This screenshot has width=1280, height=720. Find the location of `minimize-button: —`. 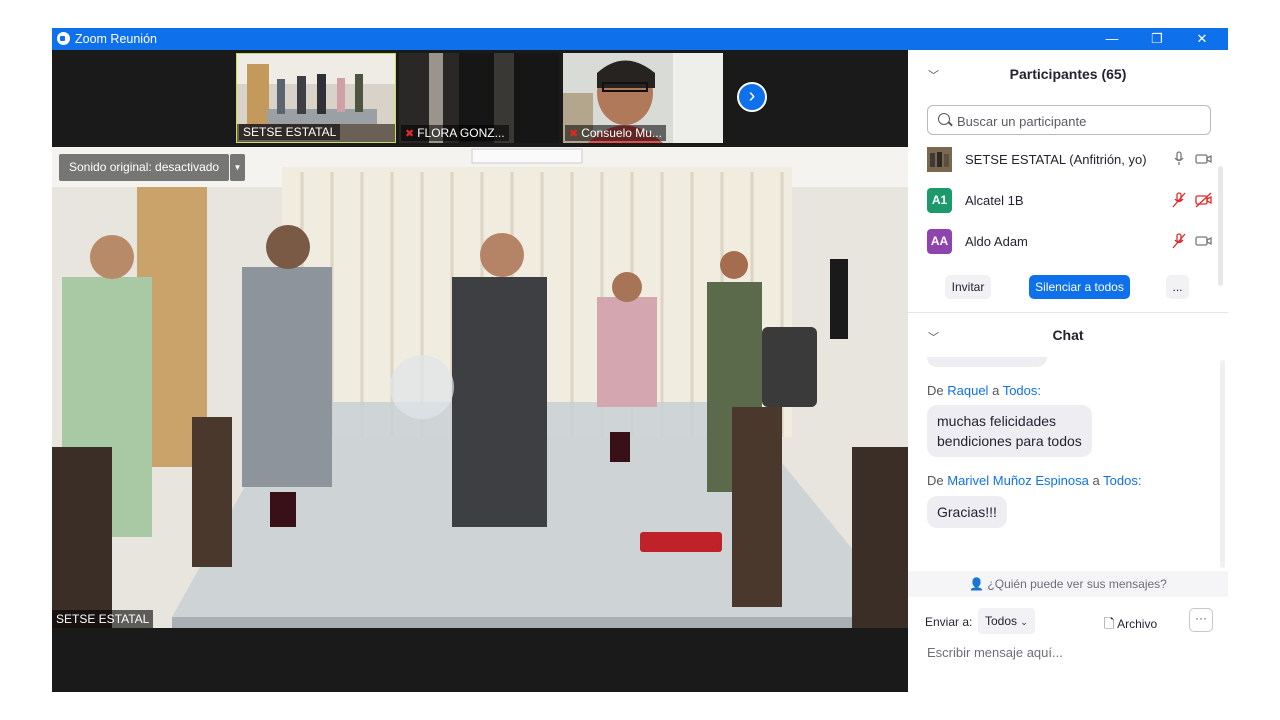

minimize-button: — is located at coordinates (1112, 39).